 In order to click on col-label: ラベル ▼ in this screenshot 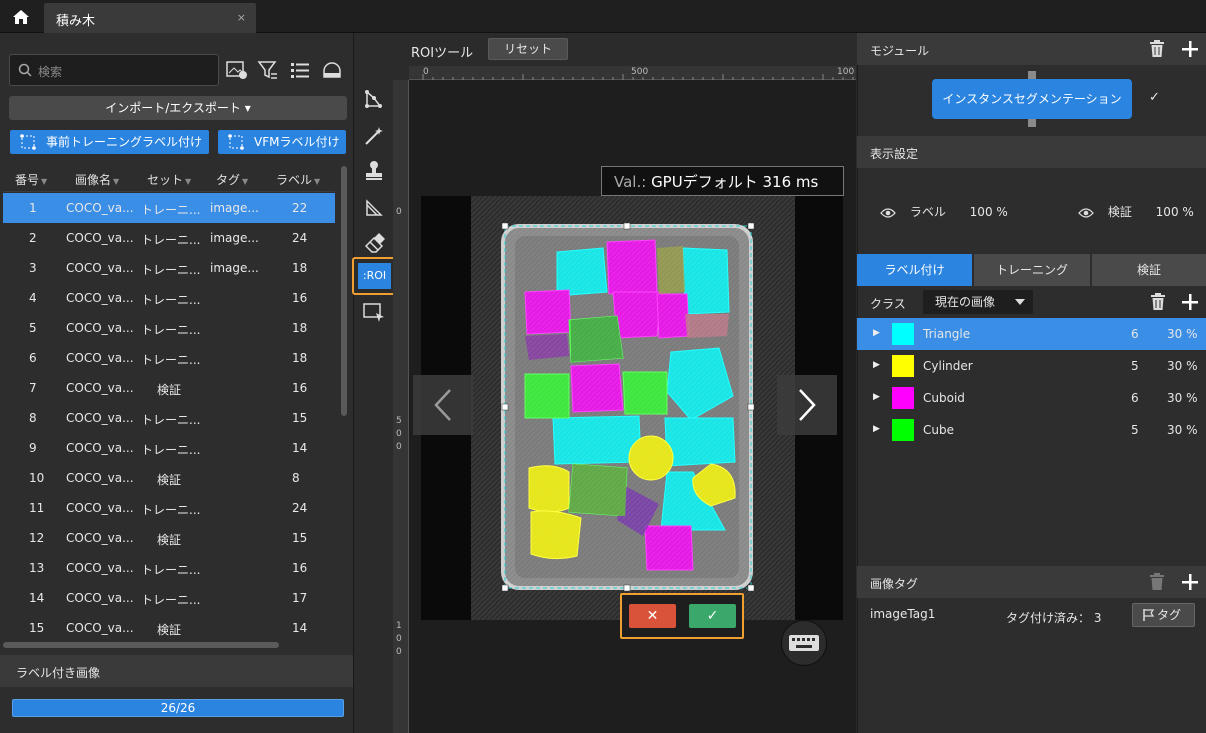, I will do `click(298, 179)`.